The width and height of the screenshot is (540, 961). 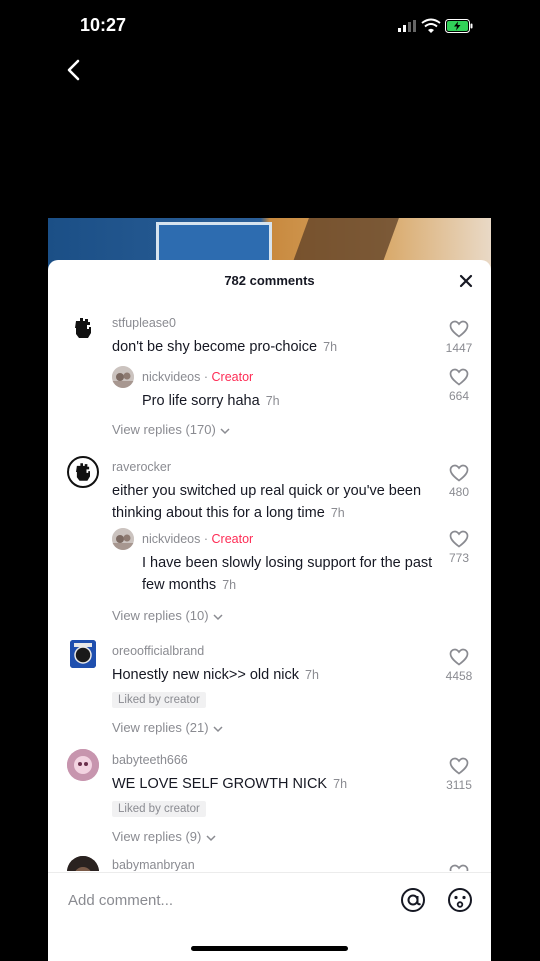 What do you see at coordinates (153, 864) in the screenshot?
I see `comment-username: babymanbryan` at bounding box center [153, 864].